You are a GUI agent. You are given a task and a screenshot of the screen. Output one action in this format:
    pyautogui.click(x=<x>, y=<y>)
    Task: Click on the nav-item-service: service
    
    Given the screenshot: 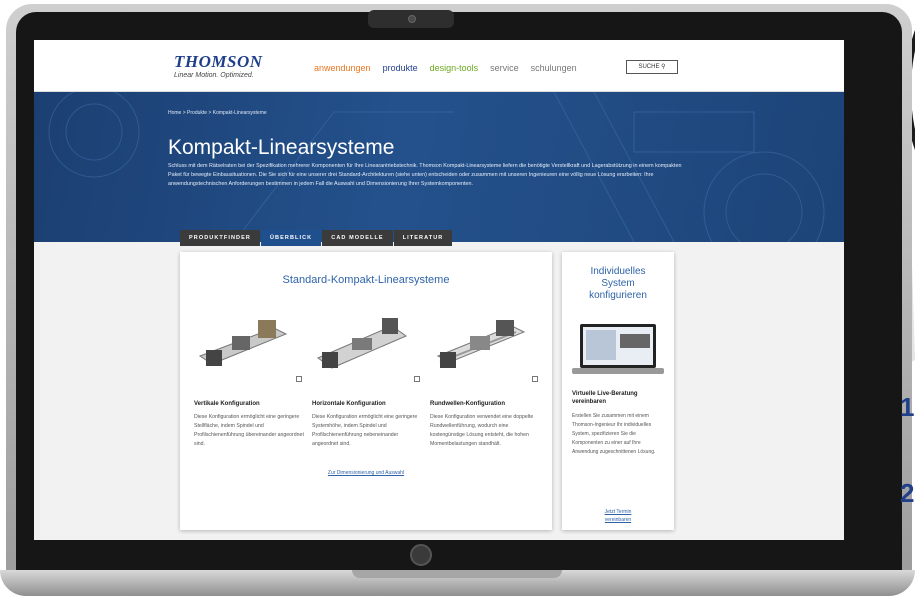 What is the action you would take?
    pyautogui.click(x=504, y=68)
    